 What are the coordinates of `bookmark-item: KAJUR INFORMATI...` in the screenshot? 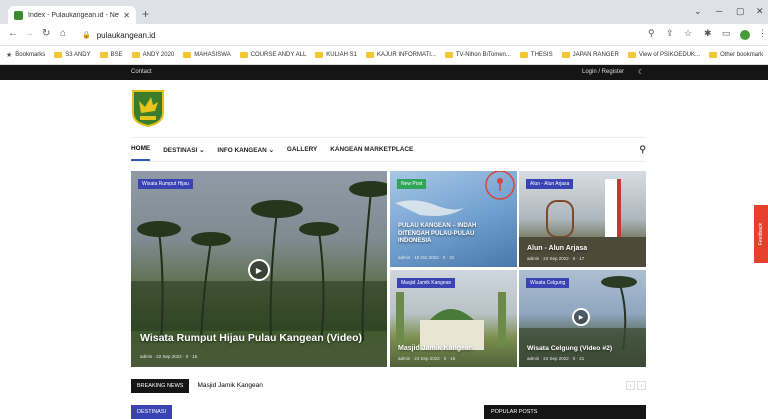 It's located at (400, 55).